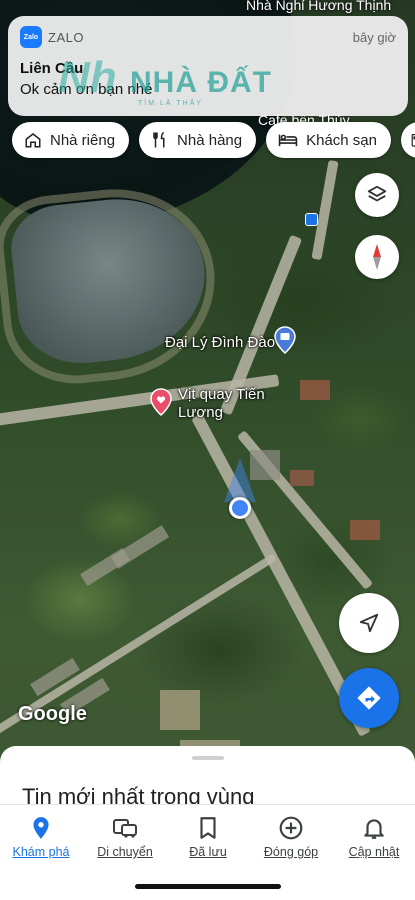  I want to click on tab-da-luu: Đã lưu, so click(208, 837).